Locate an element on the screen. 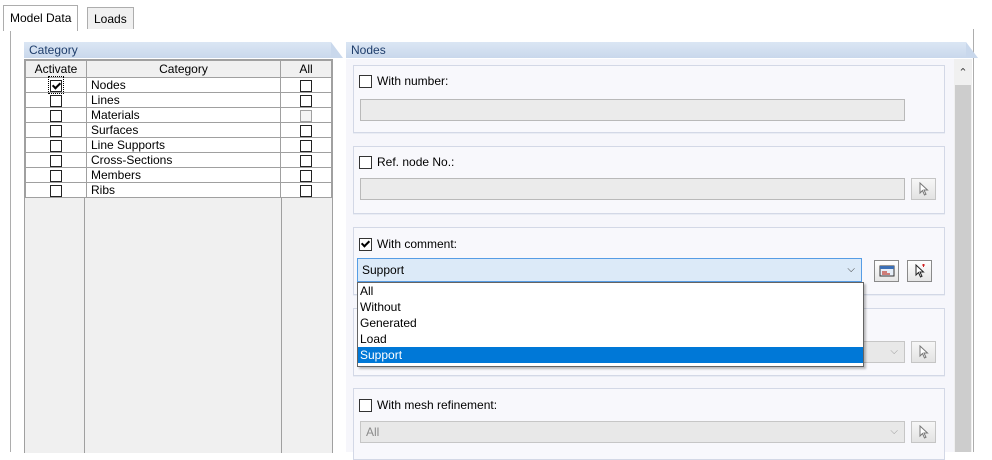 The height and width of the screenshot is (460, 992). table-row: Nodes is located at coordinates (178, 85).